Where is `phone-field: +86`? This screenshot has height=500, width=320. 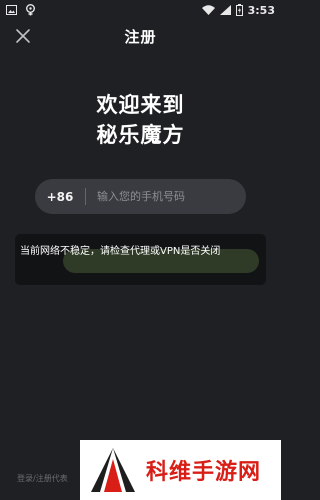 phone-field: +86 is located at coordinates (140, 196).